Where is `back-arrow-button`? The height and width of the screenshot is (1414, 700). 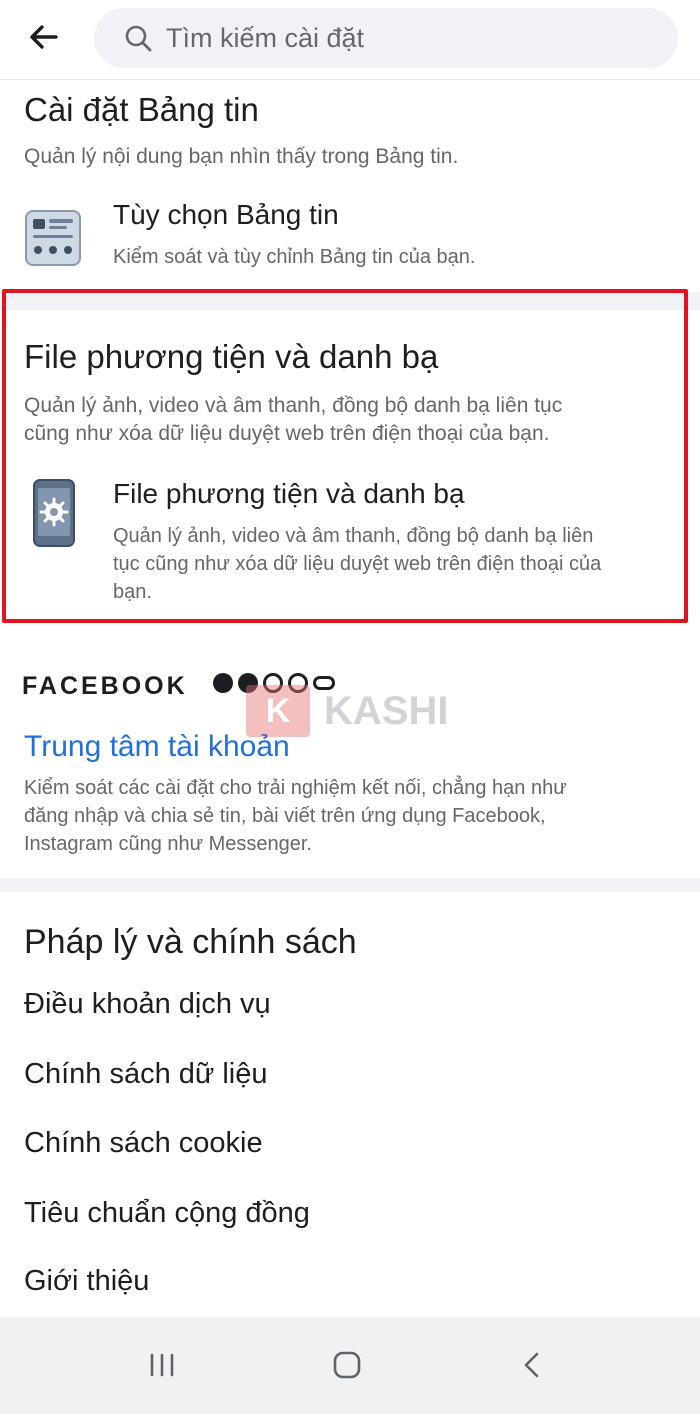 back-arrow-button is located at coordinates (43, 37).